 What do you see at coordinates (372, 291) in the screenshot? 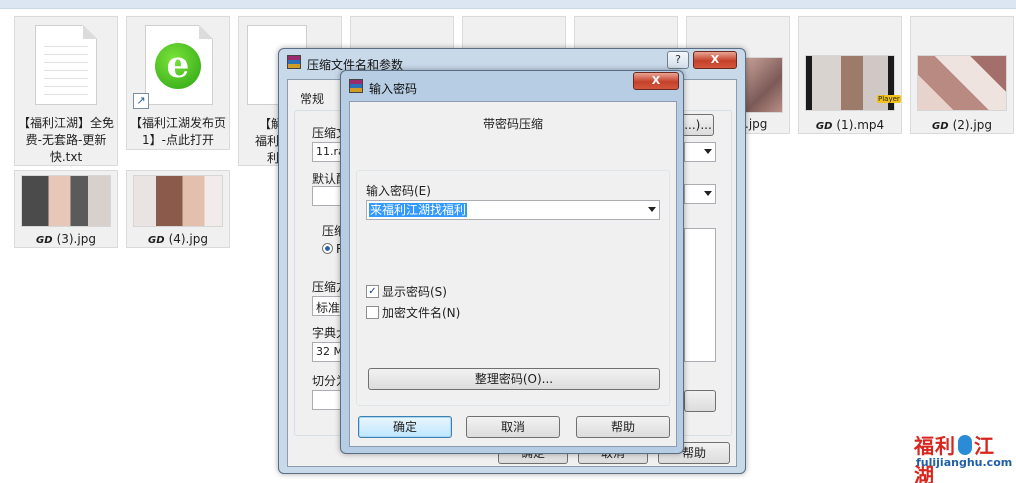
I see `checkbox-checked-icon: ✓` at bounding box center [372, 291].